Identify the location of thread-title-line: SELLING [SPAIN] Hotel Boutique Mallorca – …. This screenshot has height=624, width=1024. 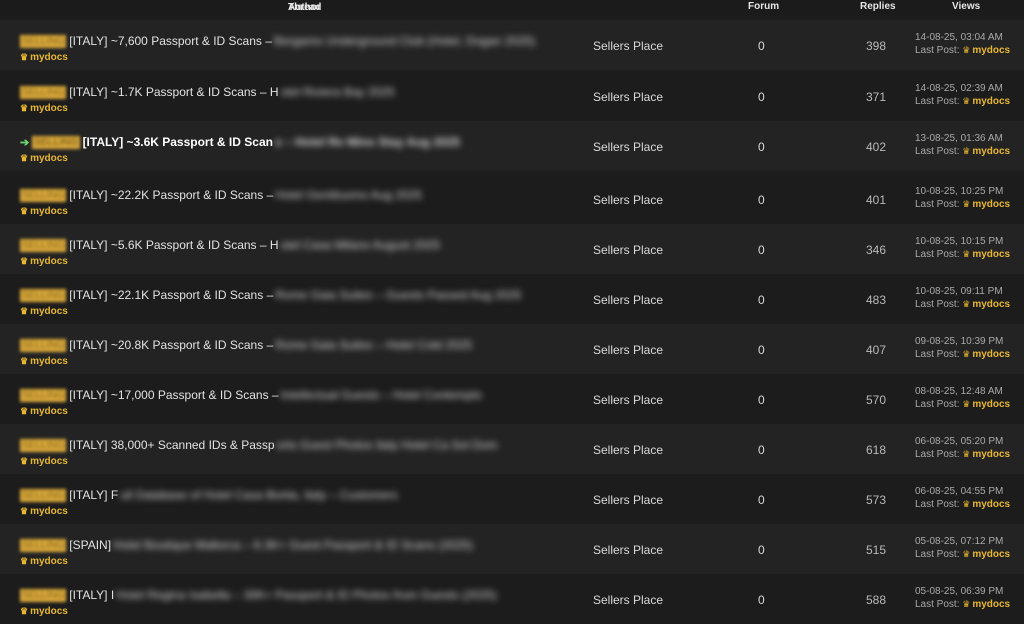
(246, 545).